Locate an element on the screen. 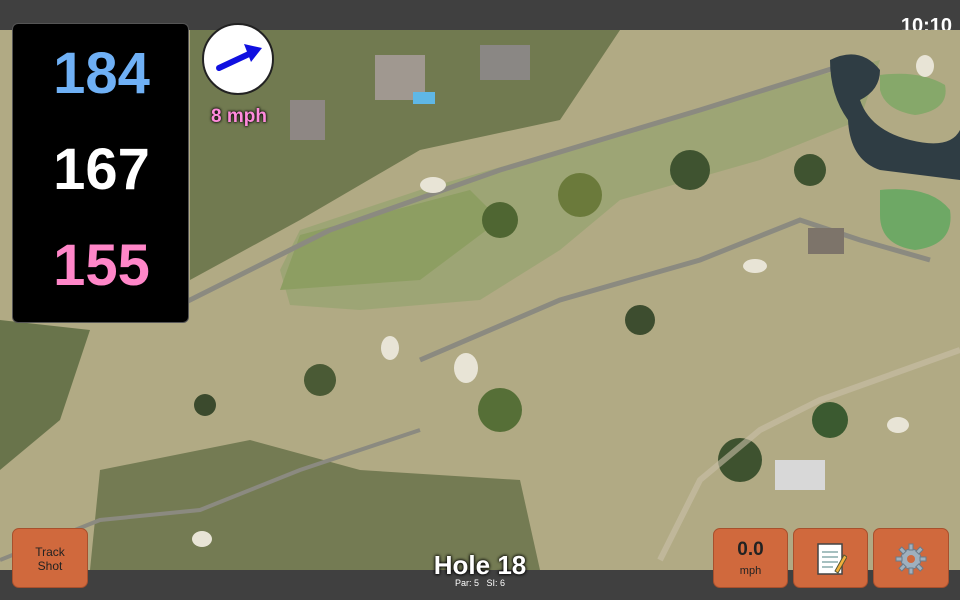 This screenshot has width=960, height=600. wind-indicator is located at coordinates (238, 59).